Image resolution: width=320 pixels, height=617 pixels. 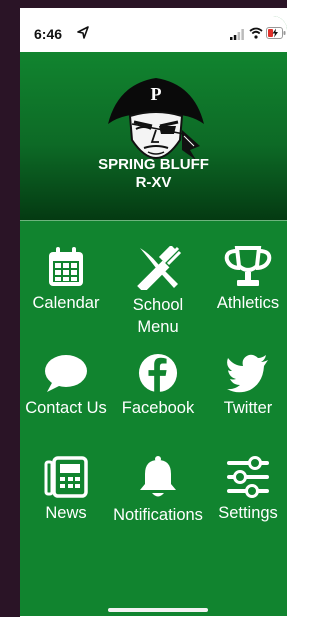 I want to click on bell-icon, so click(x=158, y=476).